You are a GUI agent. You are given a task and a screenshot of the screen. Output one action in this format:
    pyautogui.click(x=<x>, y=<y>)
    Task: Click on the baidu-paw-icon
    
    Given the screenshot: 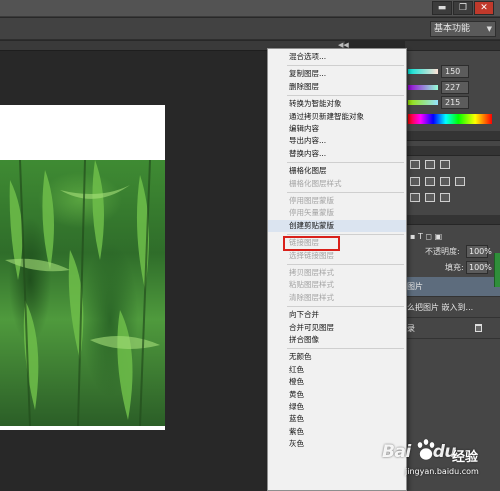 What is the action you would take?
    pyautogui.click(x=426, y=449)
    